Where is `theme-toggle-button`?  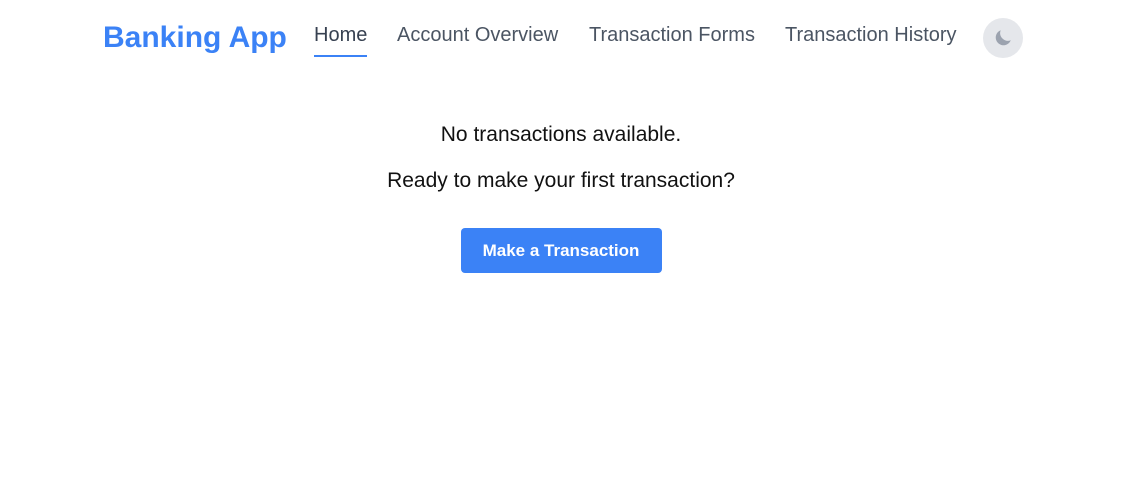 theme-toggle-button is located at coordinates (1003, 38).